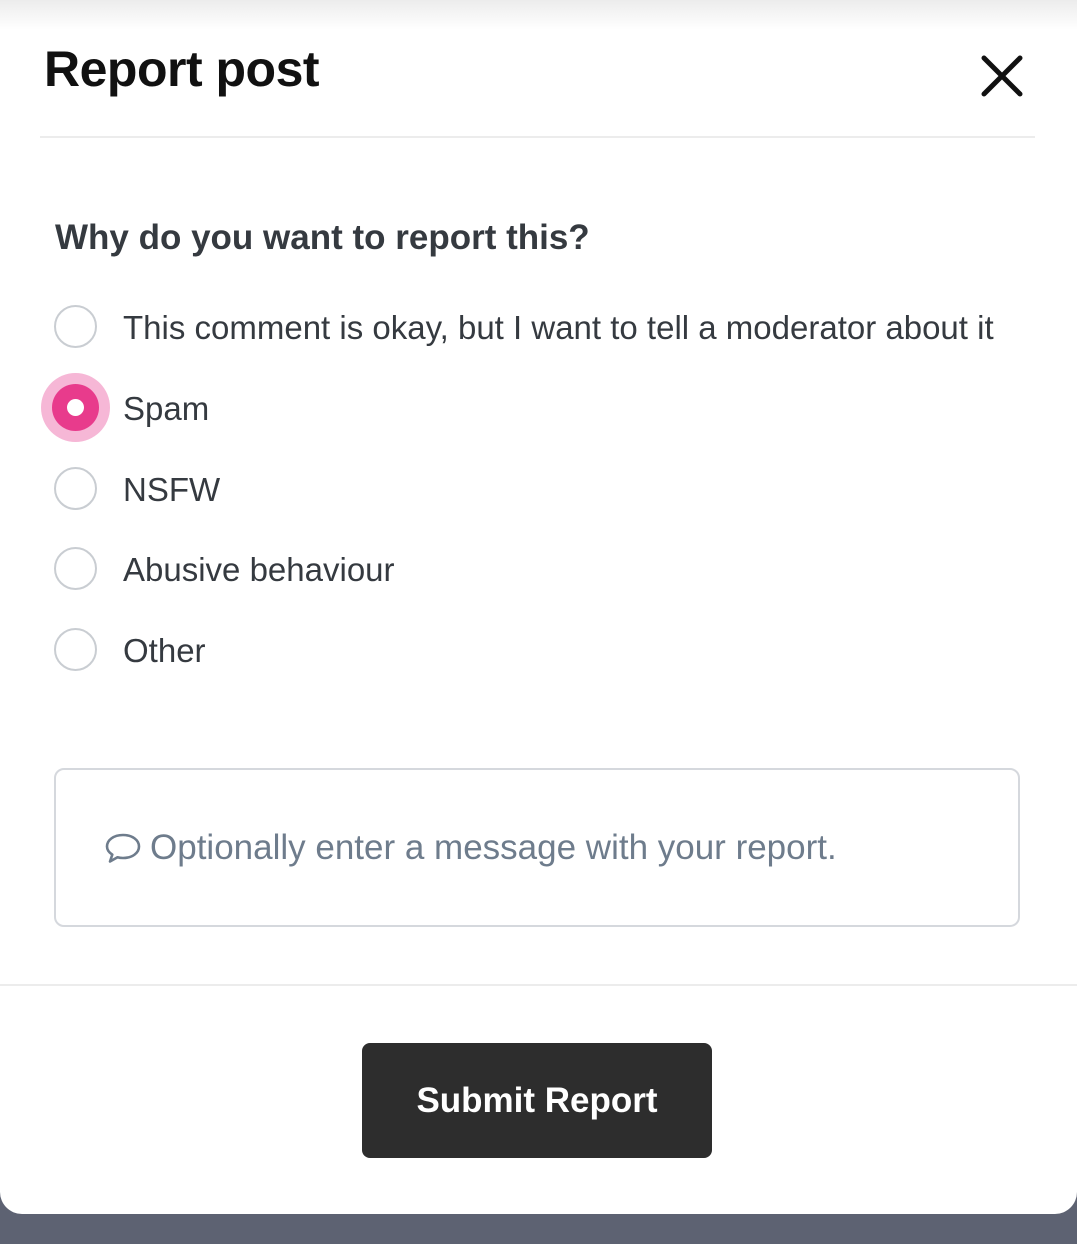 The image size is (1077, 1244). What do you see at coordinates (123, 848) in the screenshot?
I see `speech-bubble-icon` at bounding box center [123, 848].